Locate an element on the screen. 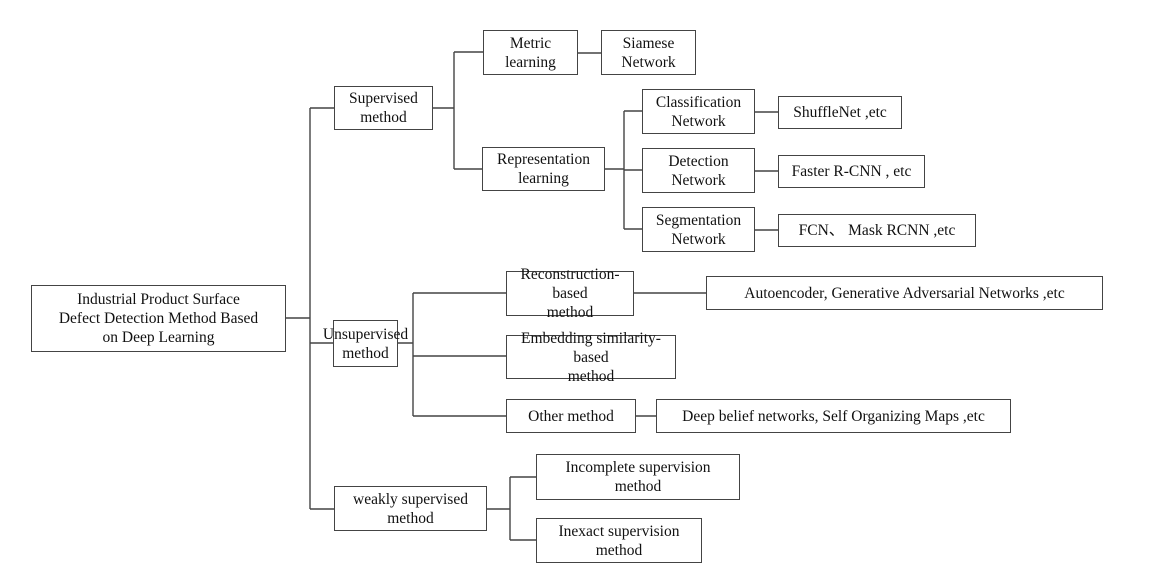  node-other-method: Other method is located at coordinates (571, 416).